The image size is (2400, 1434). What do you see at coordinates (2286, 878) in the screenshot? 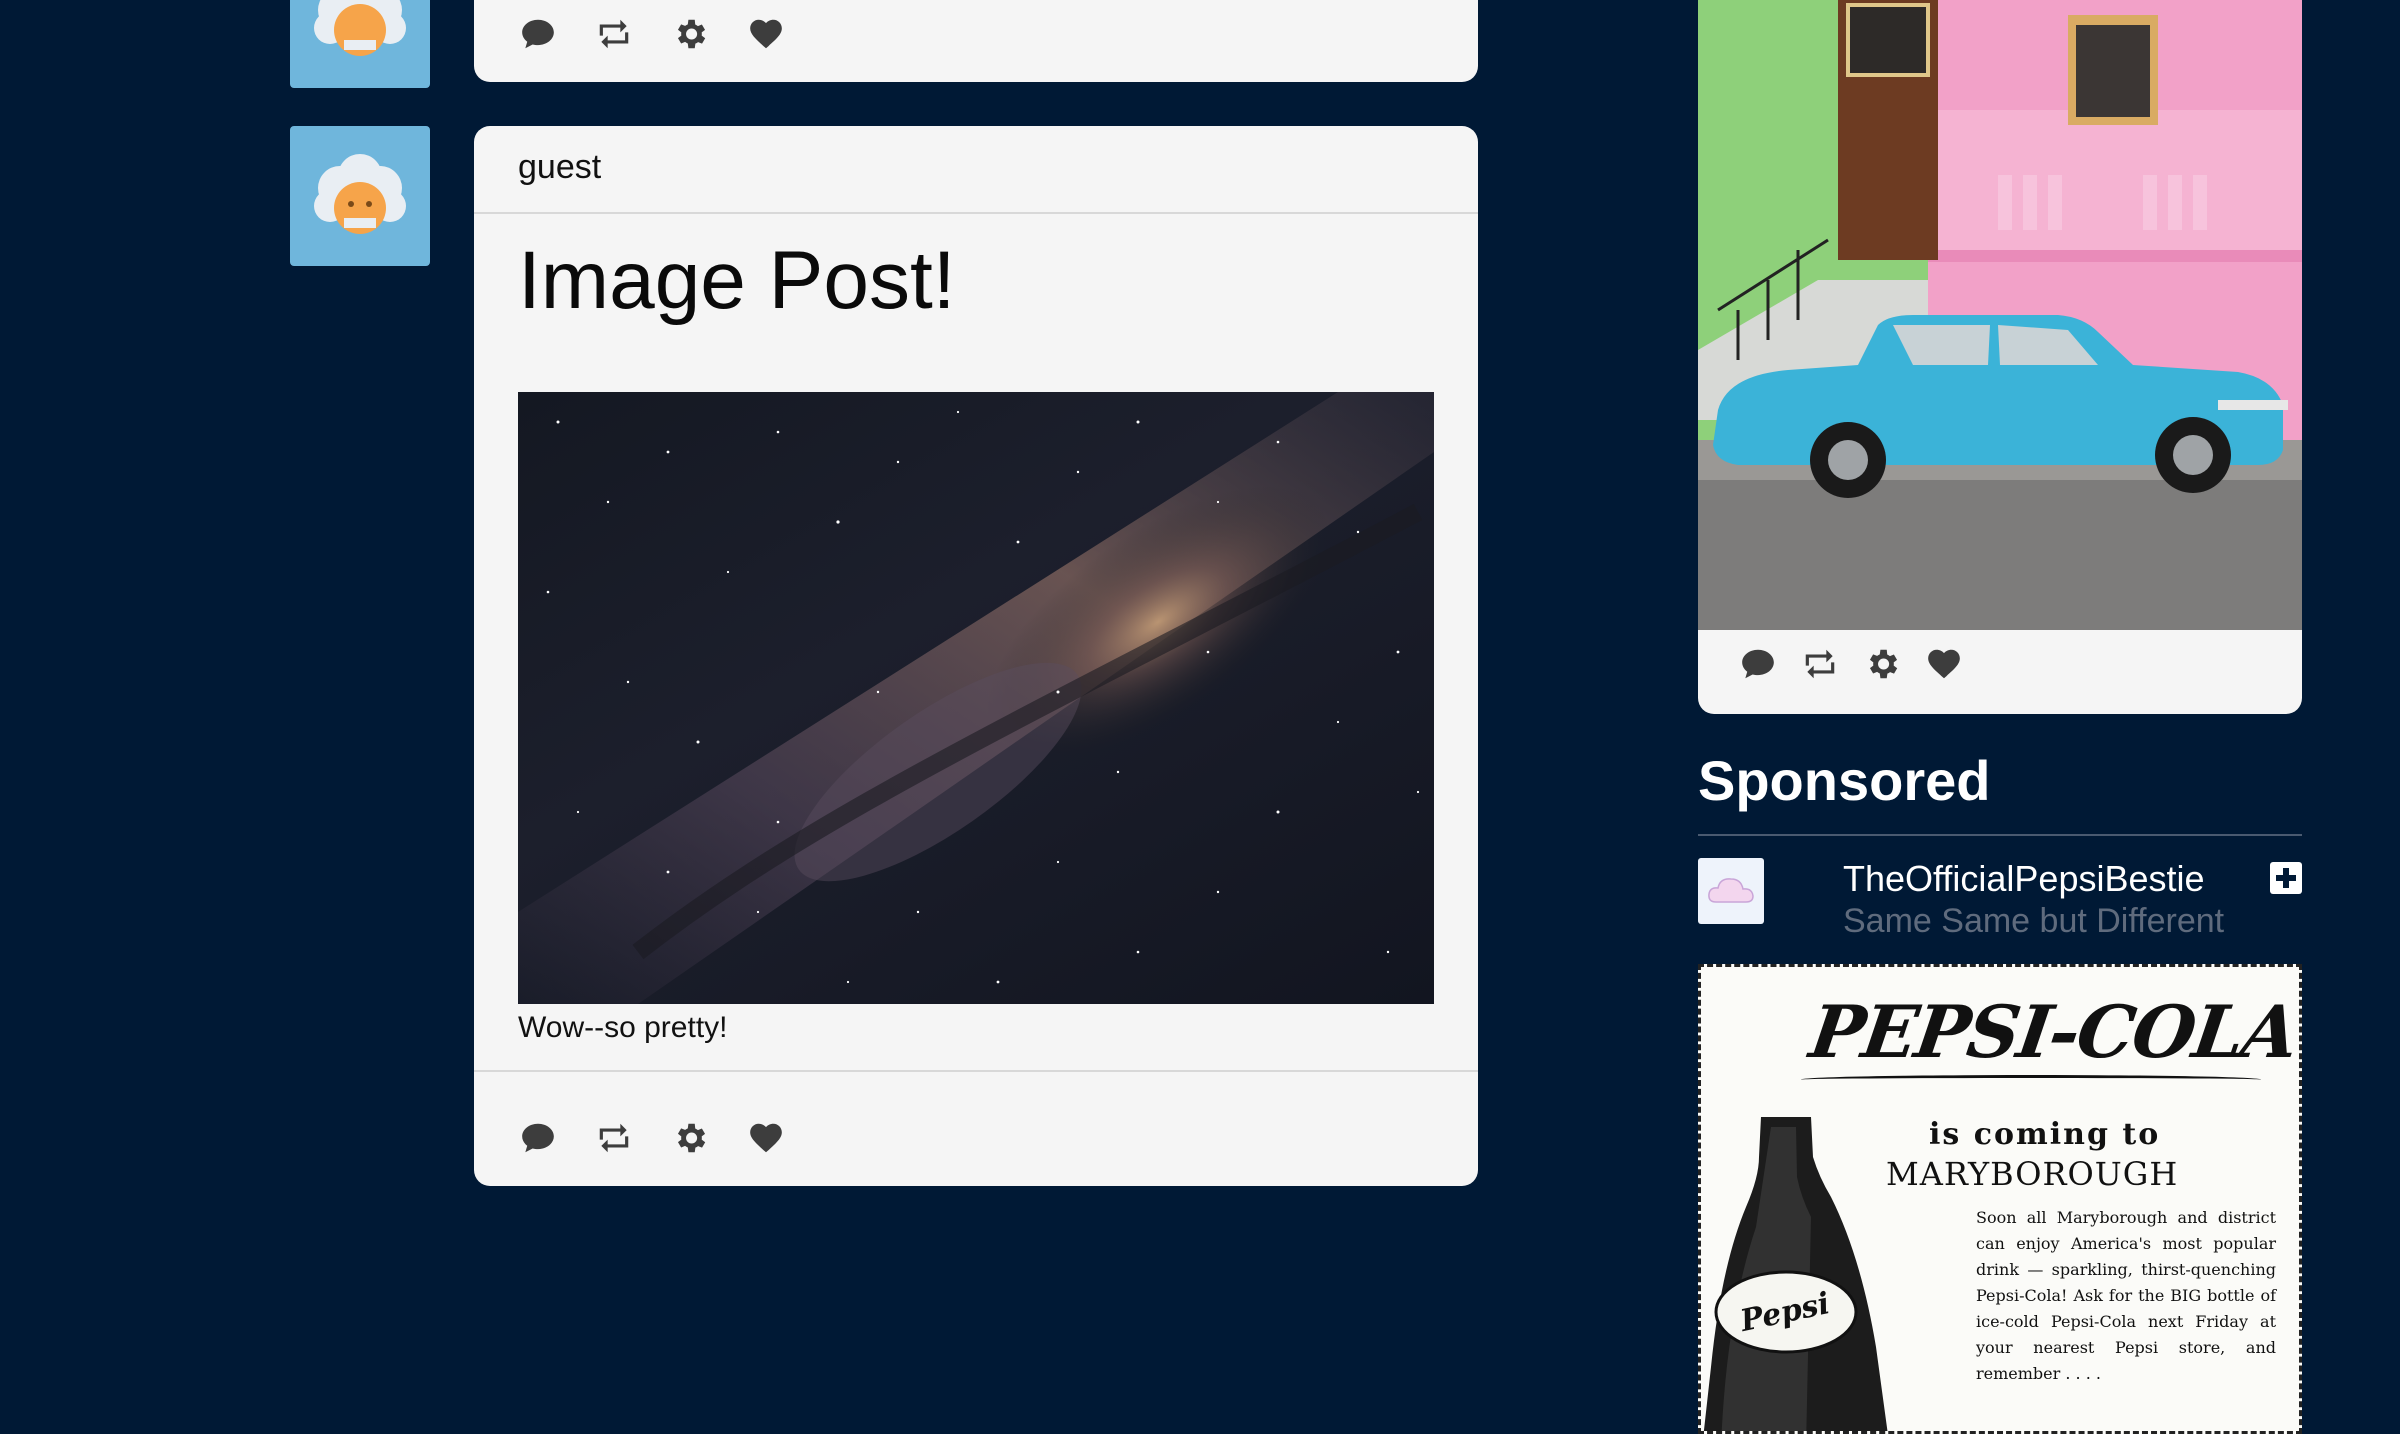
I see `follow-plus-icon` at bounding box center [2286, 878].